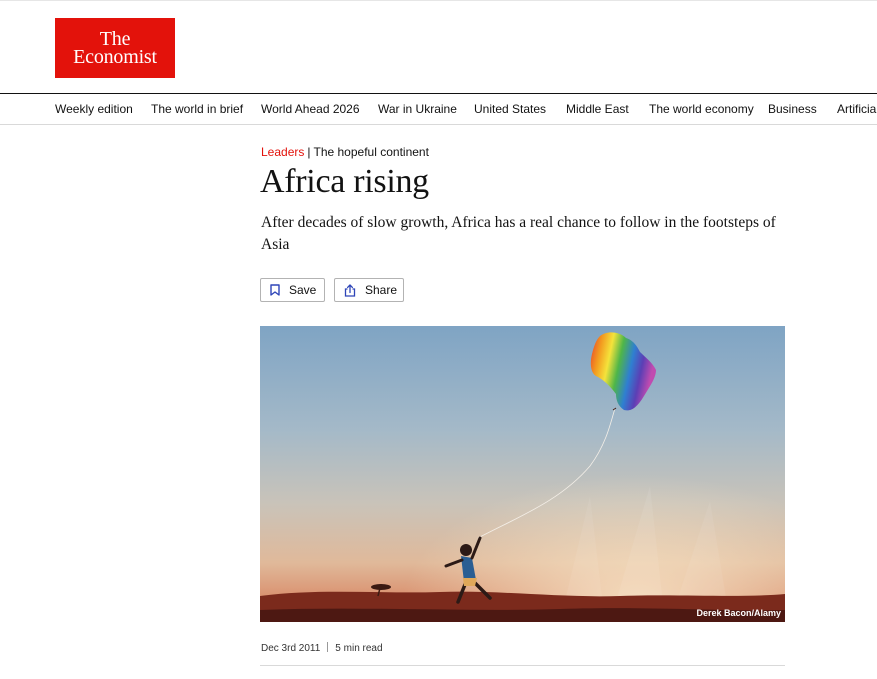  What do you see at coordinates (792, 109) in the screenshot?
I see `nav-item-business: Business` at bounding box center [792, 109].